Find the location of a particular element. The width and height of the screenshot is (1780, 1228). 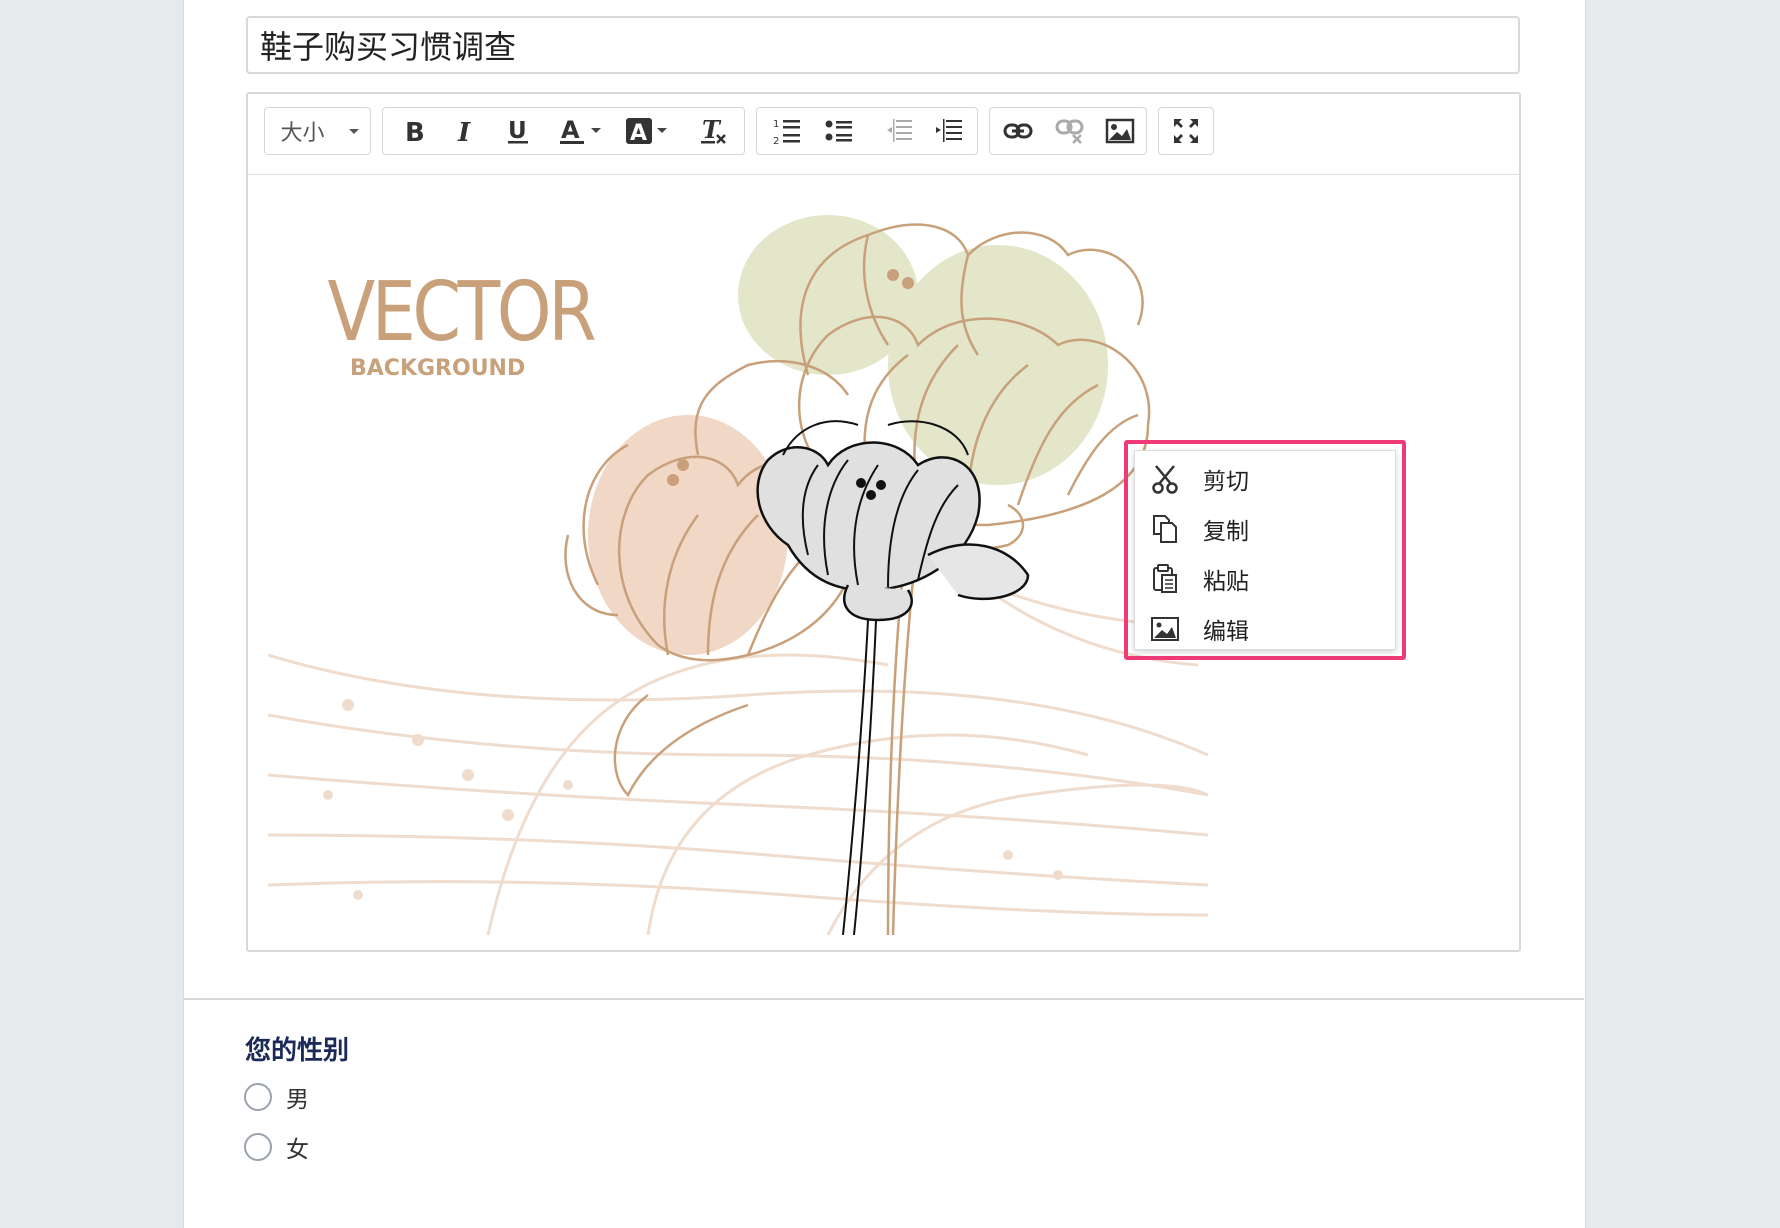

fullscreen-button is located at coordinates (1186, 131).